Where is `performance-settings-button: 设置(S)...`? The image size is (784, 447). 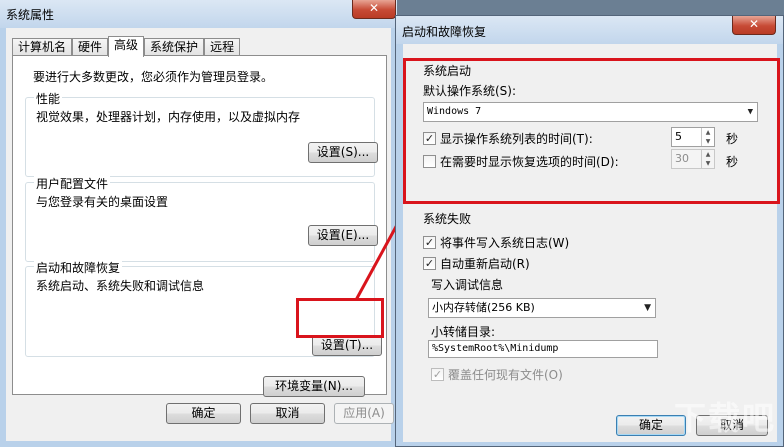
performance-settings-button: 设置(S)... is located at coordinates (343, 152).